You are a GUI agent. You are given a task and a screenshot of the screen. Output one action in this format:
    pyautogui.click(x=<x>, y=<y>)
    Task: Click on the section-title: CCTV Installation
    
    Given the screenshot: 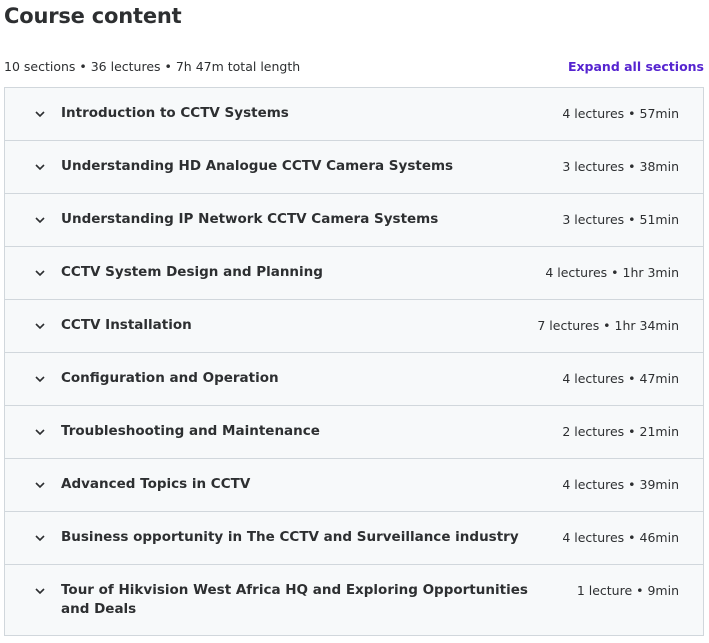 What is the action you would take?
    pyautogui.click(x=126, y=325)
    